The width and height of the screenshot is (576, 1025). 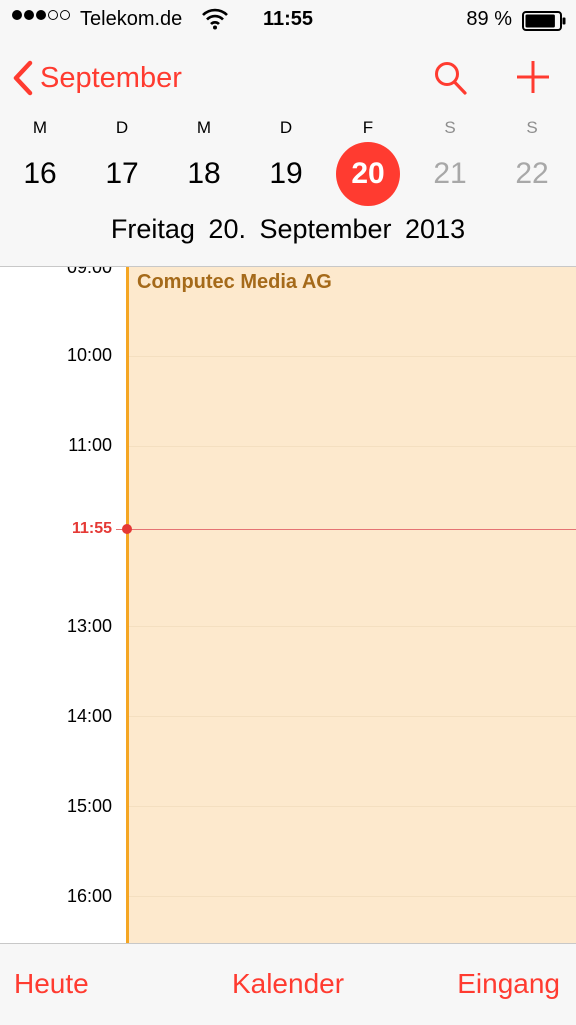 What do you see at coordinates (346, 529) in the screenshot?
I see `current-time-line` at bounding box center [346, 529].